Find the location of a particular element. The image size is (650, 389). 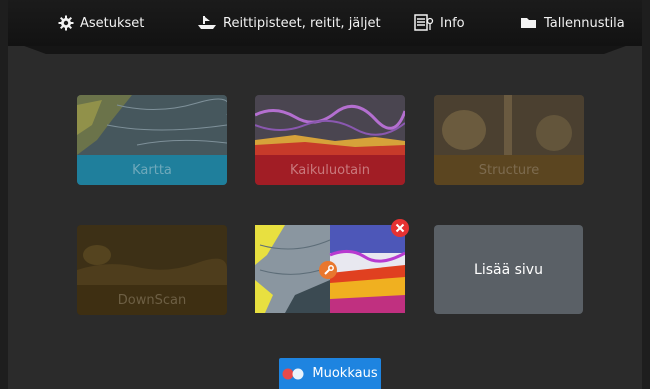

configure-page-button is located at coordinates (328, 270).